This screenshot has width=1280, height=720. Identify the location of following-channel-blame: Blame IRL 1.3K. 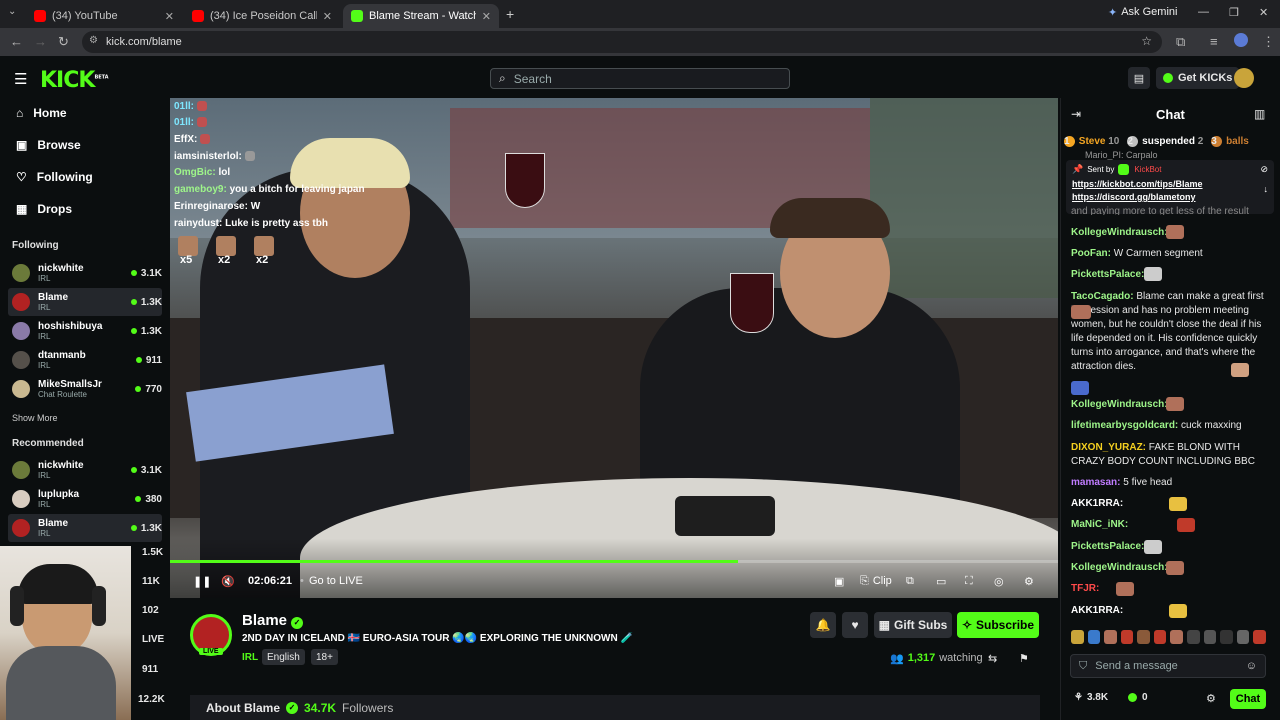
(85, 302).